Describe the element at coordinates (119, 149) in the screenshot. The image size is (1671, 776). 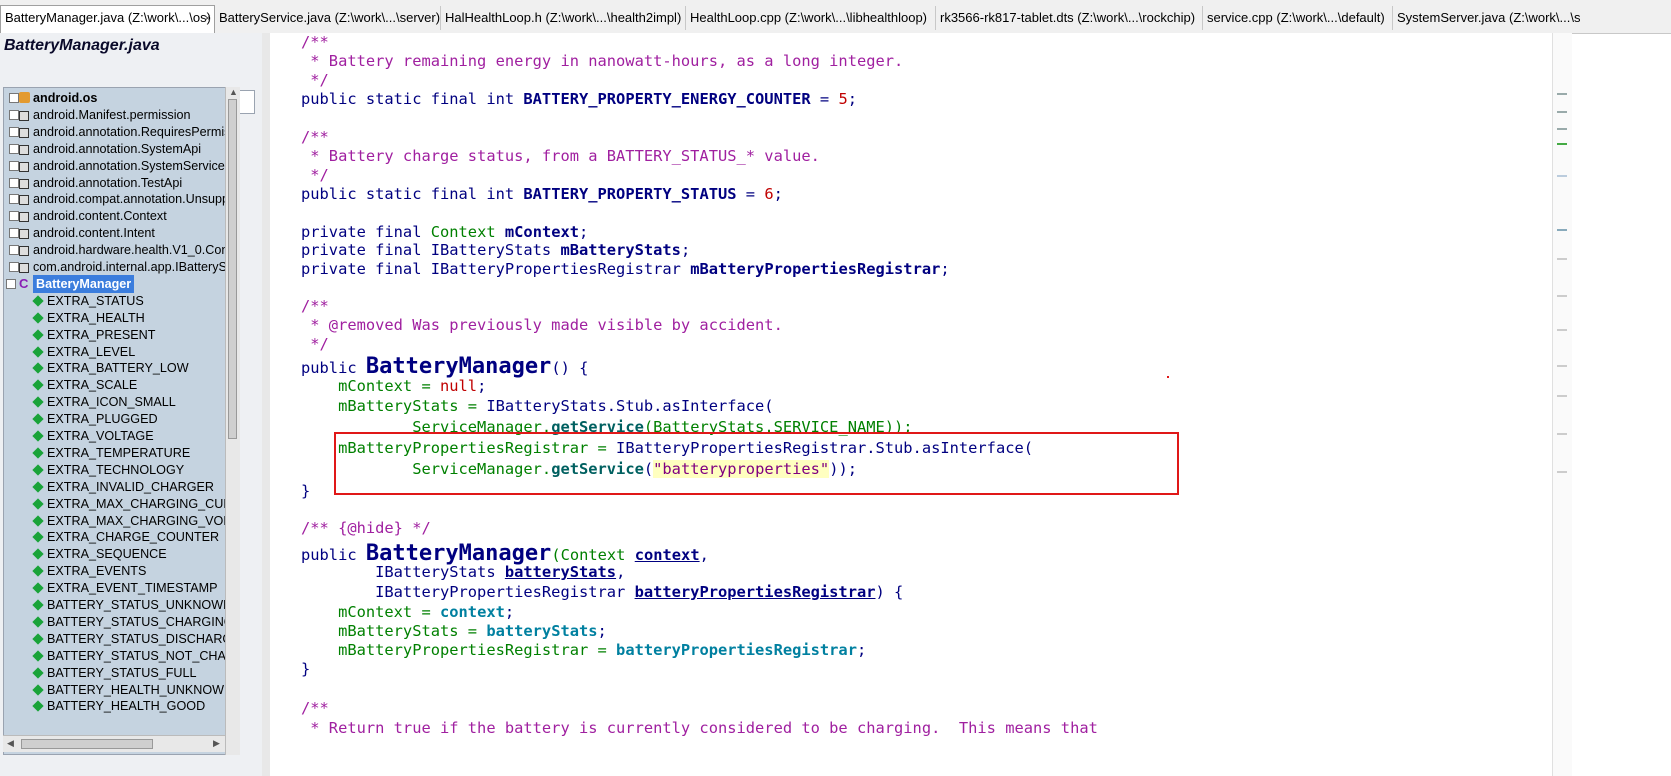
I see `symbol-tree-item: android.annotation.SystemApi` at that location.